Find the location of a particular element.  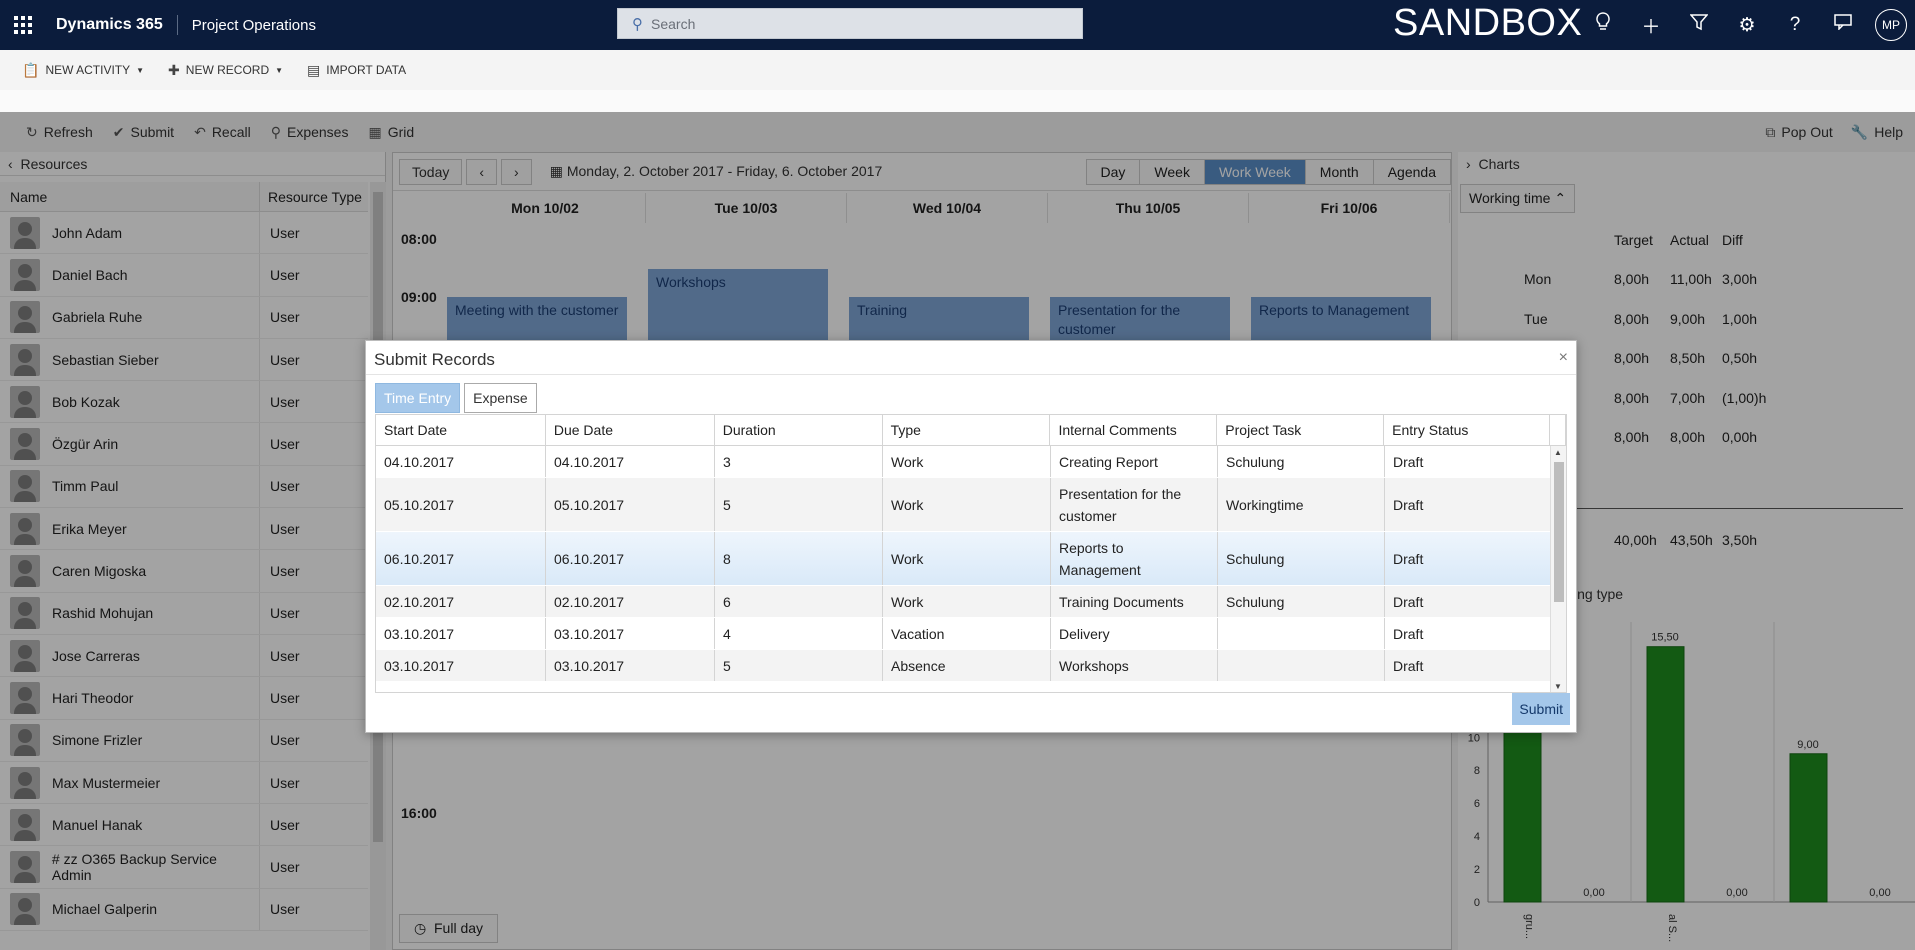

grid-scrollbar: ▲ ▼ is located at coordinates (1558, 569).